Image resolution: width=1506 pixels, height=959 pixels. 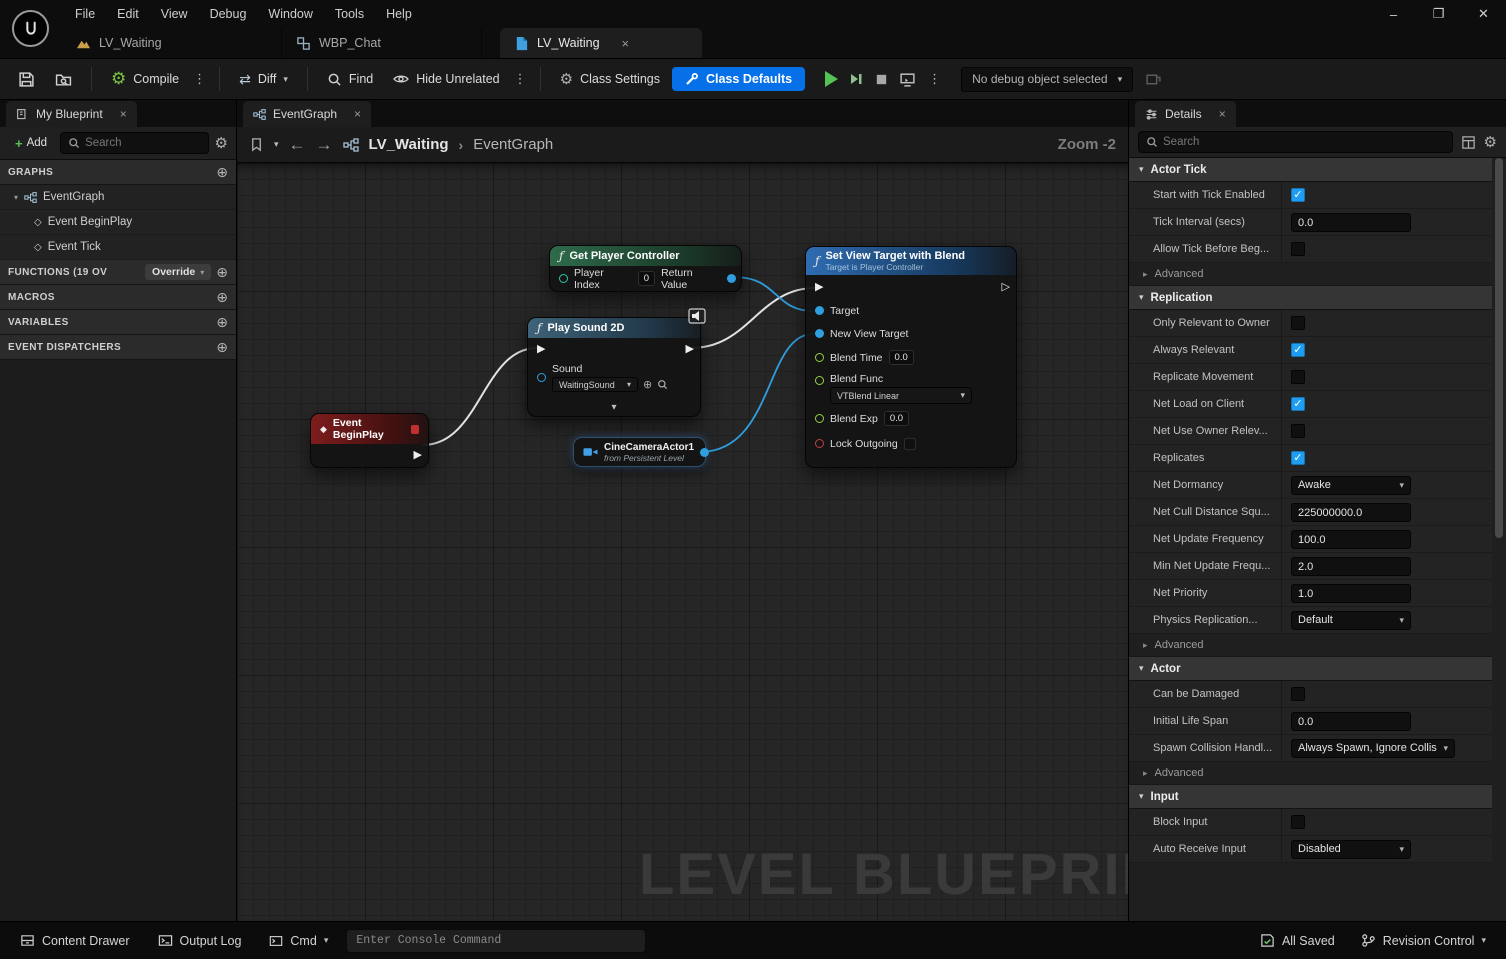 What do you see at coordinates (118, 272) in the screenshot?
I see `functions-section-header: FUNCTIONS (19 OV Override ▾ ⊕` at bounding box center [118, 272].